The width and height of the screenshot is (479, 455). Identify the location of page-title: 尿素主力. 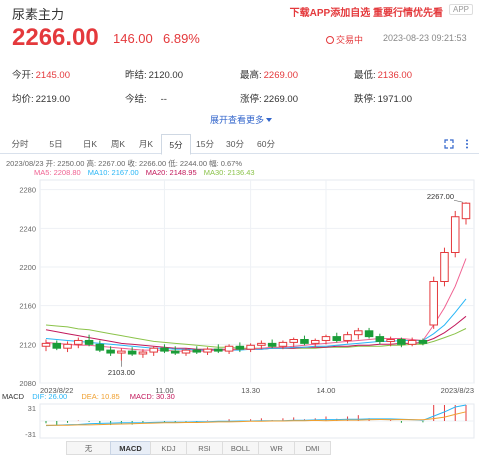
(38, 14).